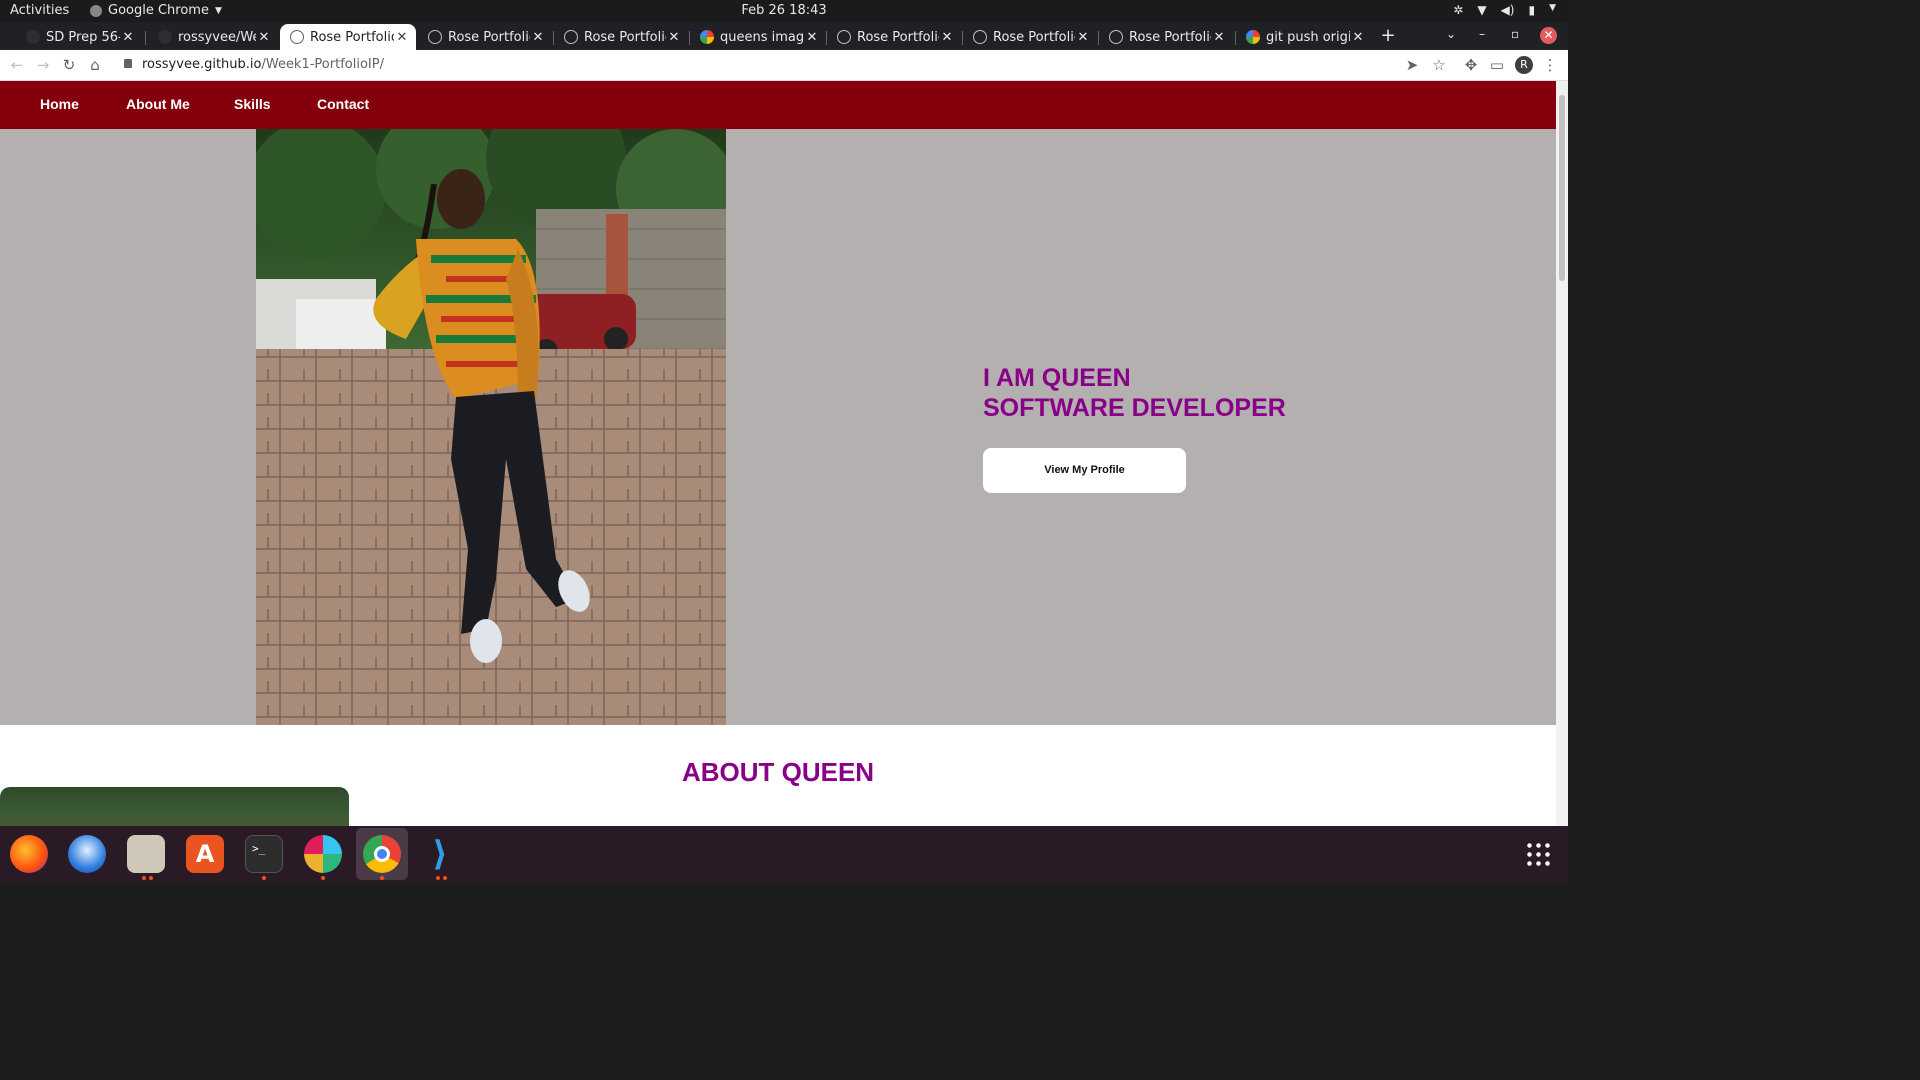  I want to click on profile-avatar: R, so click(1524, 65).